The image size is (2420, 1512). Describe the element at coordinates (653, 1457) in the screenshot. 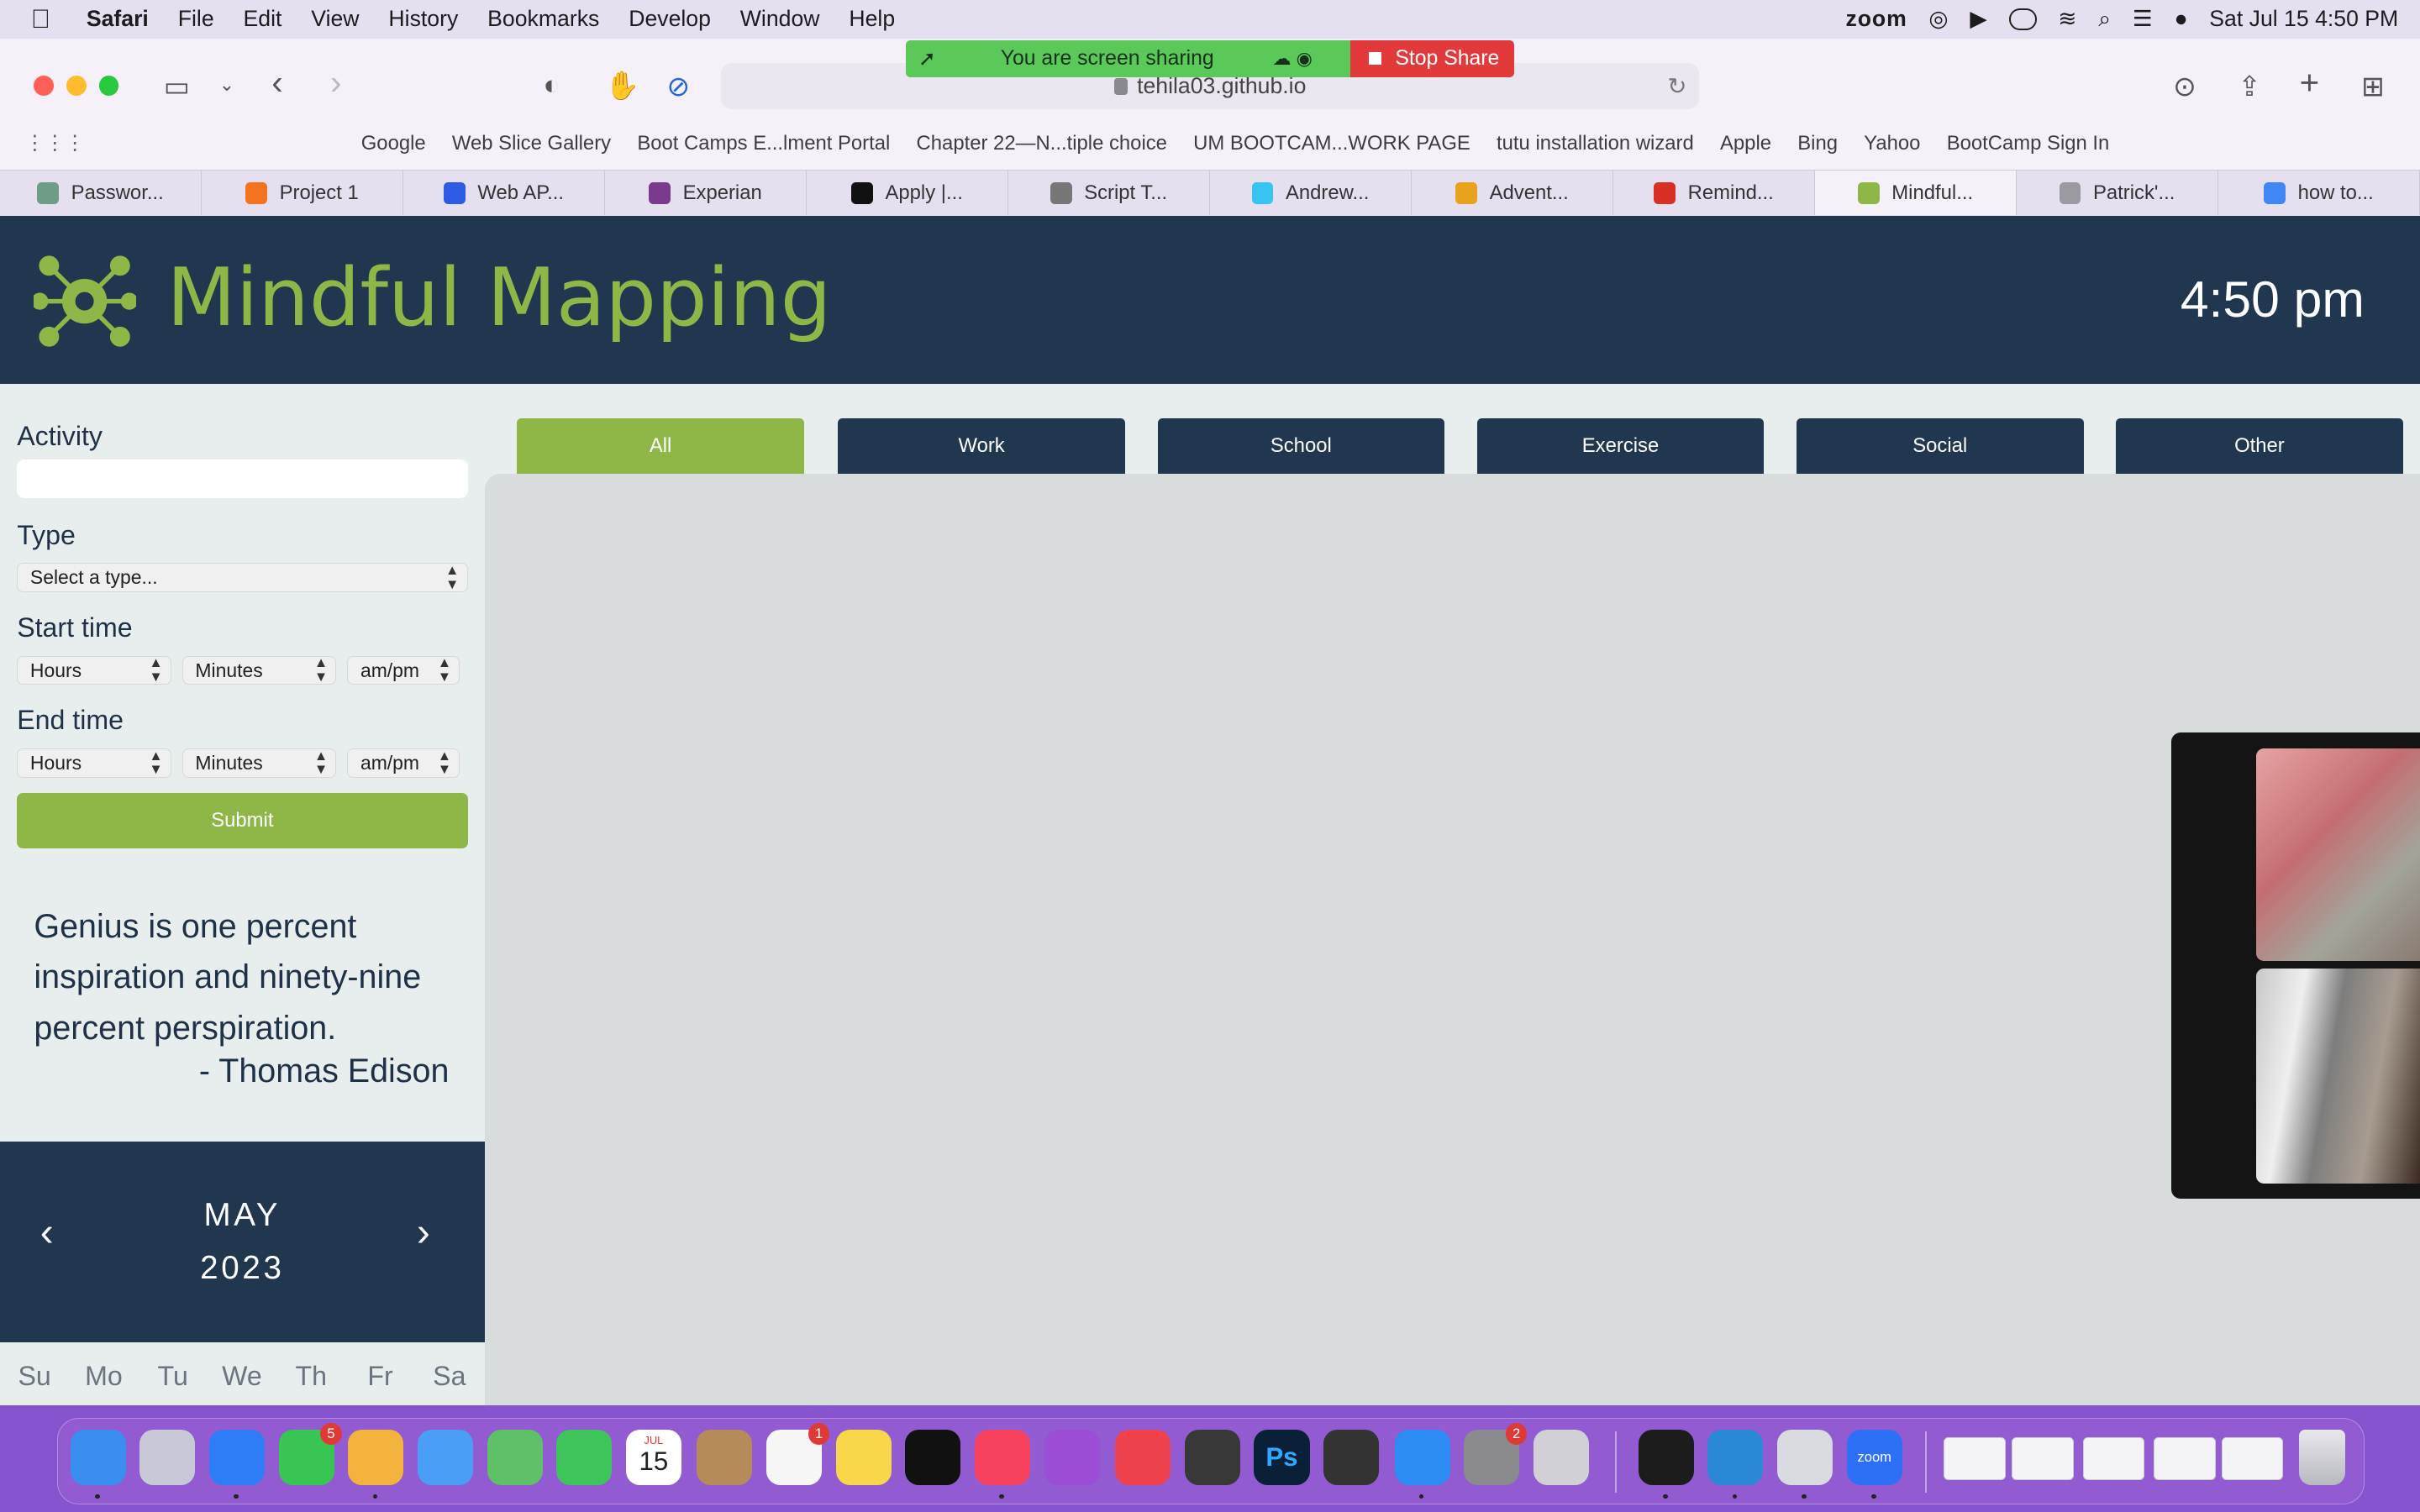

I see `dock-calendar-icon: JUL 15` at that location.